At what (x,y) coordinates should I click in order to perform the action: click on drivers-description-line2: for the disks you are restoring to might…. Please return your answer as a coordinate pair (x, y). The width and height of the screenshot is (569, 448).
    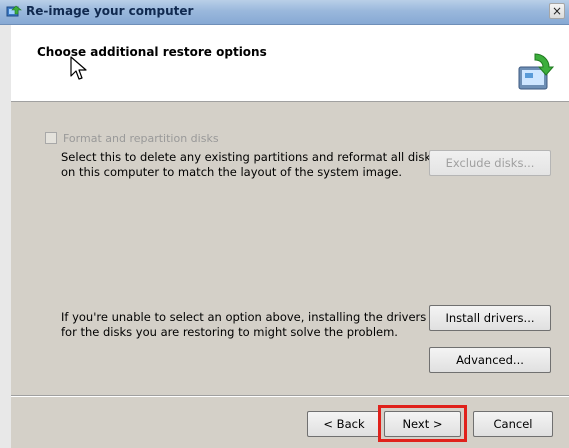
    Looking at the image, I should click on (229, 332).